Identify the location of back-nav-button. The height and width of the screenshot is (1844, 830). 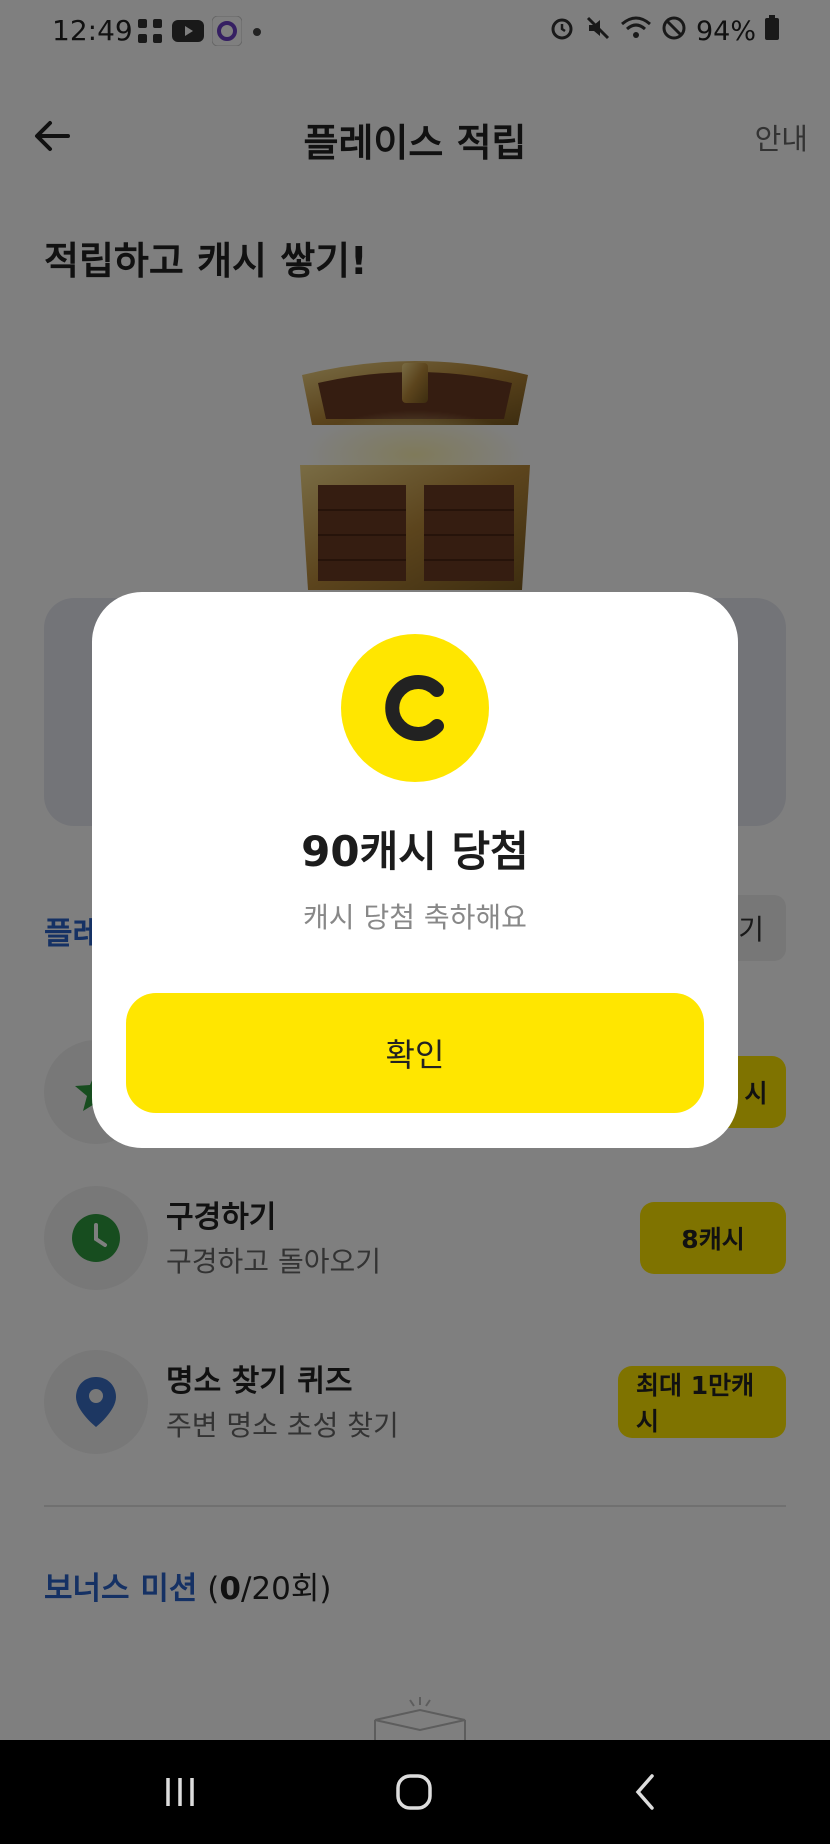
(646, 1792).